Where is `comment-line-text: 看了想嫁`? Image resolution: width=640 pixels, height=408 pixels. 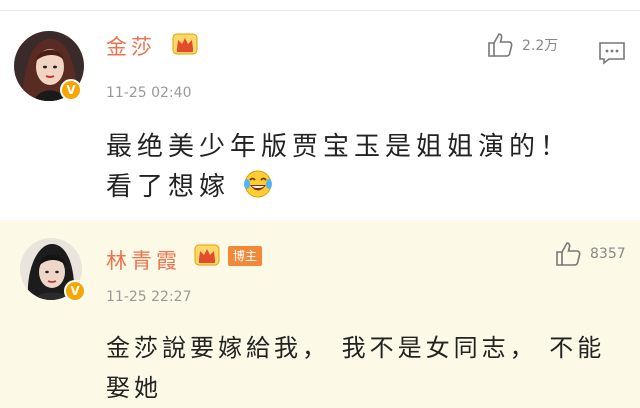 comment-line-text: 看了想嫁 is located at coordinates (168, 187).